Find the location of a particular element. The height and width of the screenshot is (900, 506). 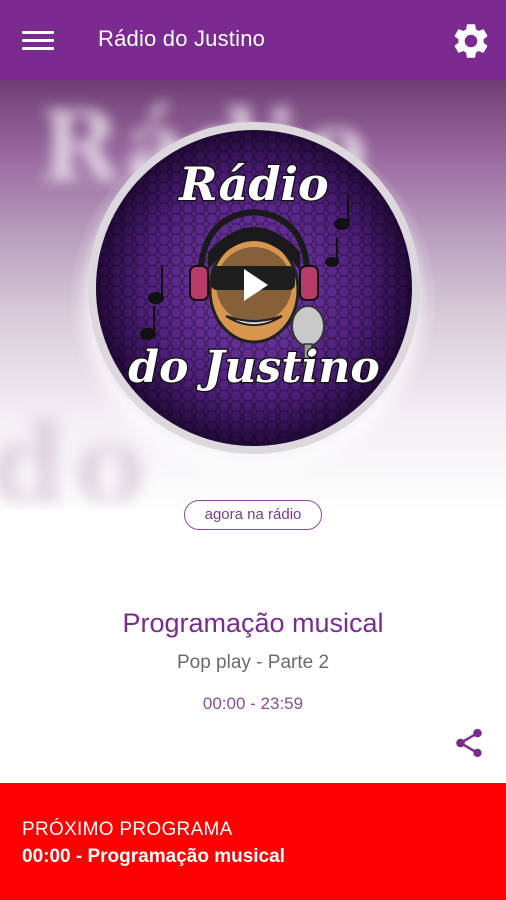

play-button is located at coordinates (254, 285).